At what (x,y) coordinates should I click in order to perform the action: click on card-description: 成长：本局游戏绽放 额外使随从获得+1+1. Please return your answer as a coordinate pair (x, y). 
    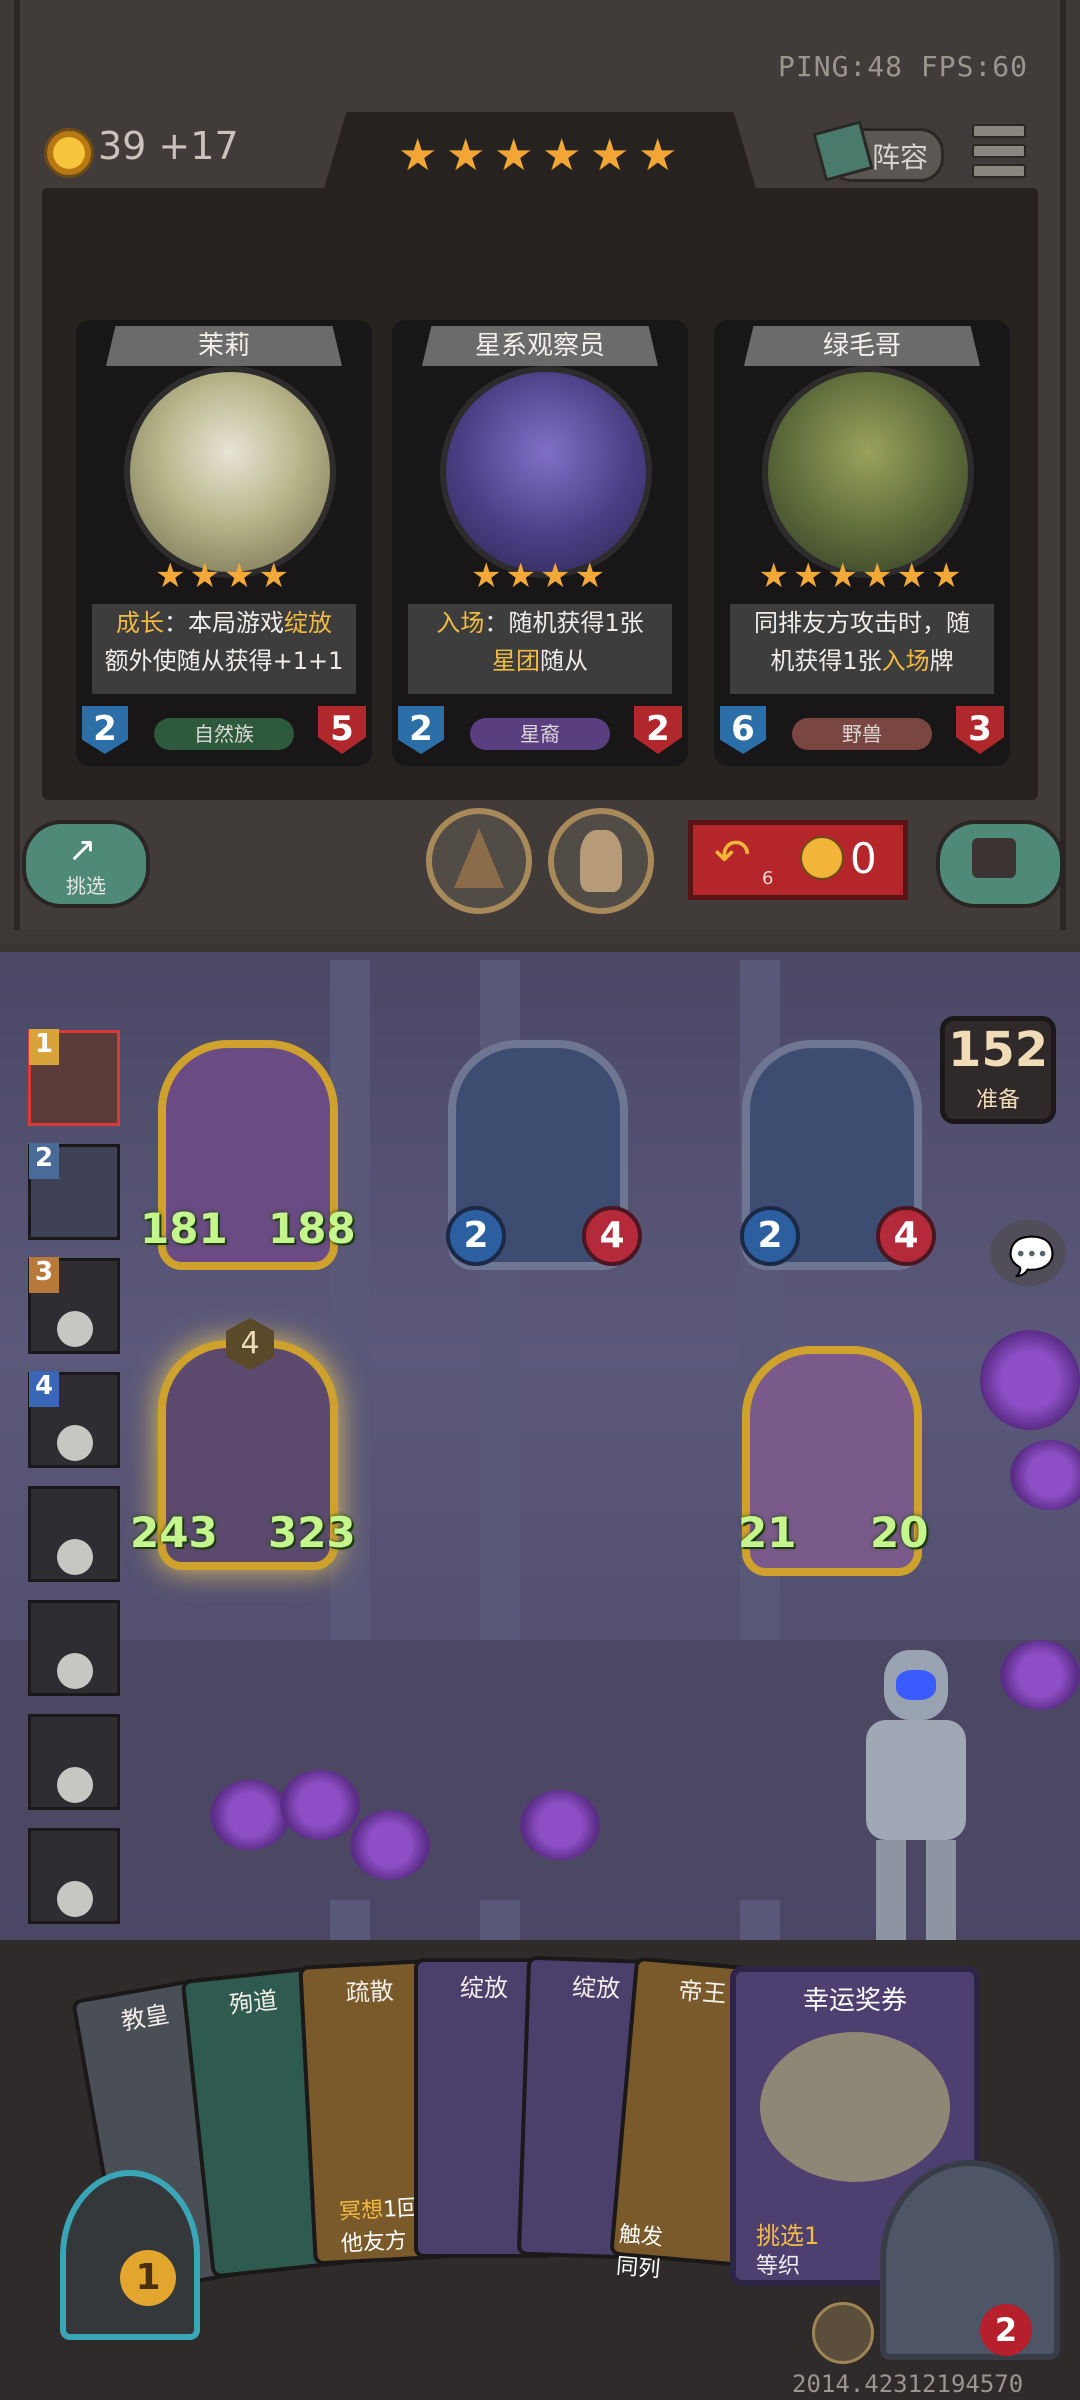
    Looking at the image, I should click on (224, 649).